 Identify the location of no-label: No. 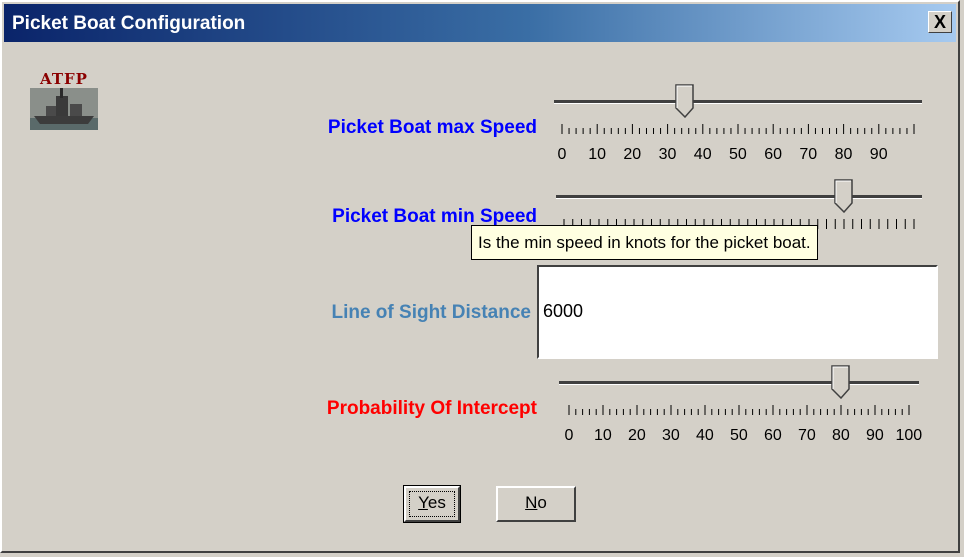
(536, 502).